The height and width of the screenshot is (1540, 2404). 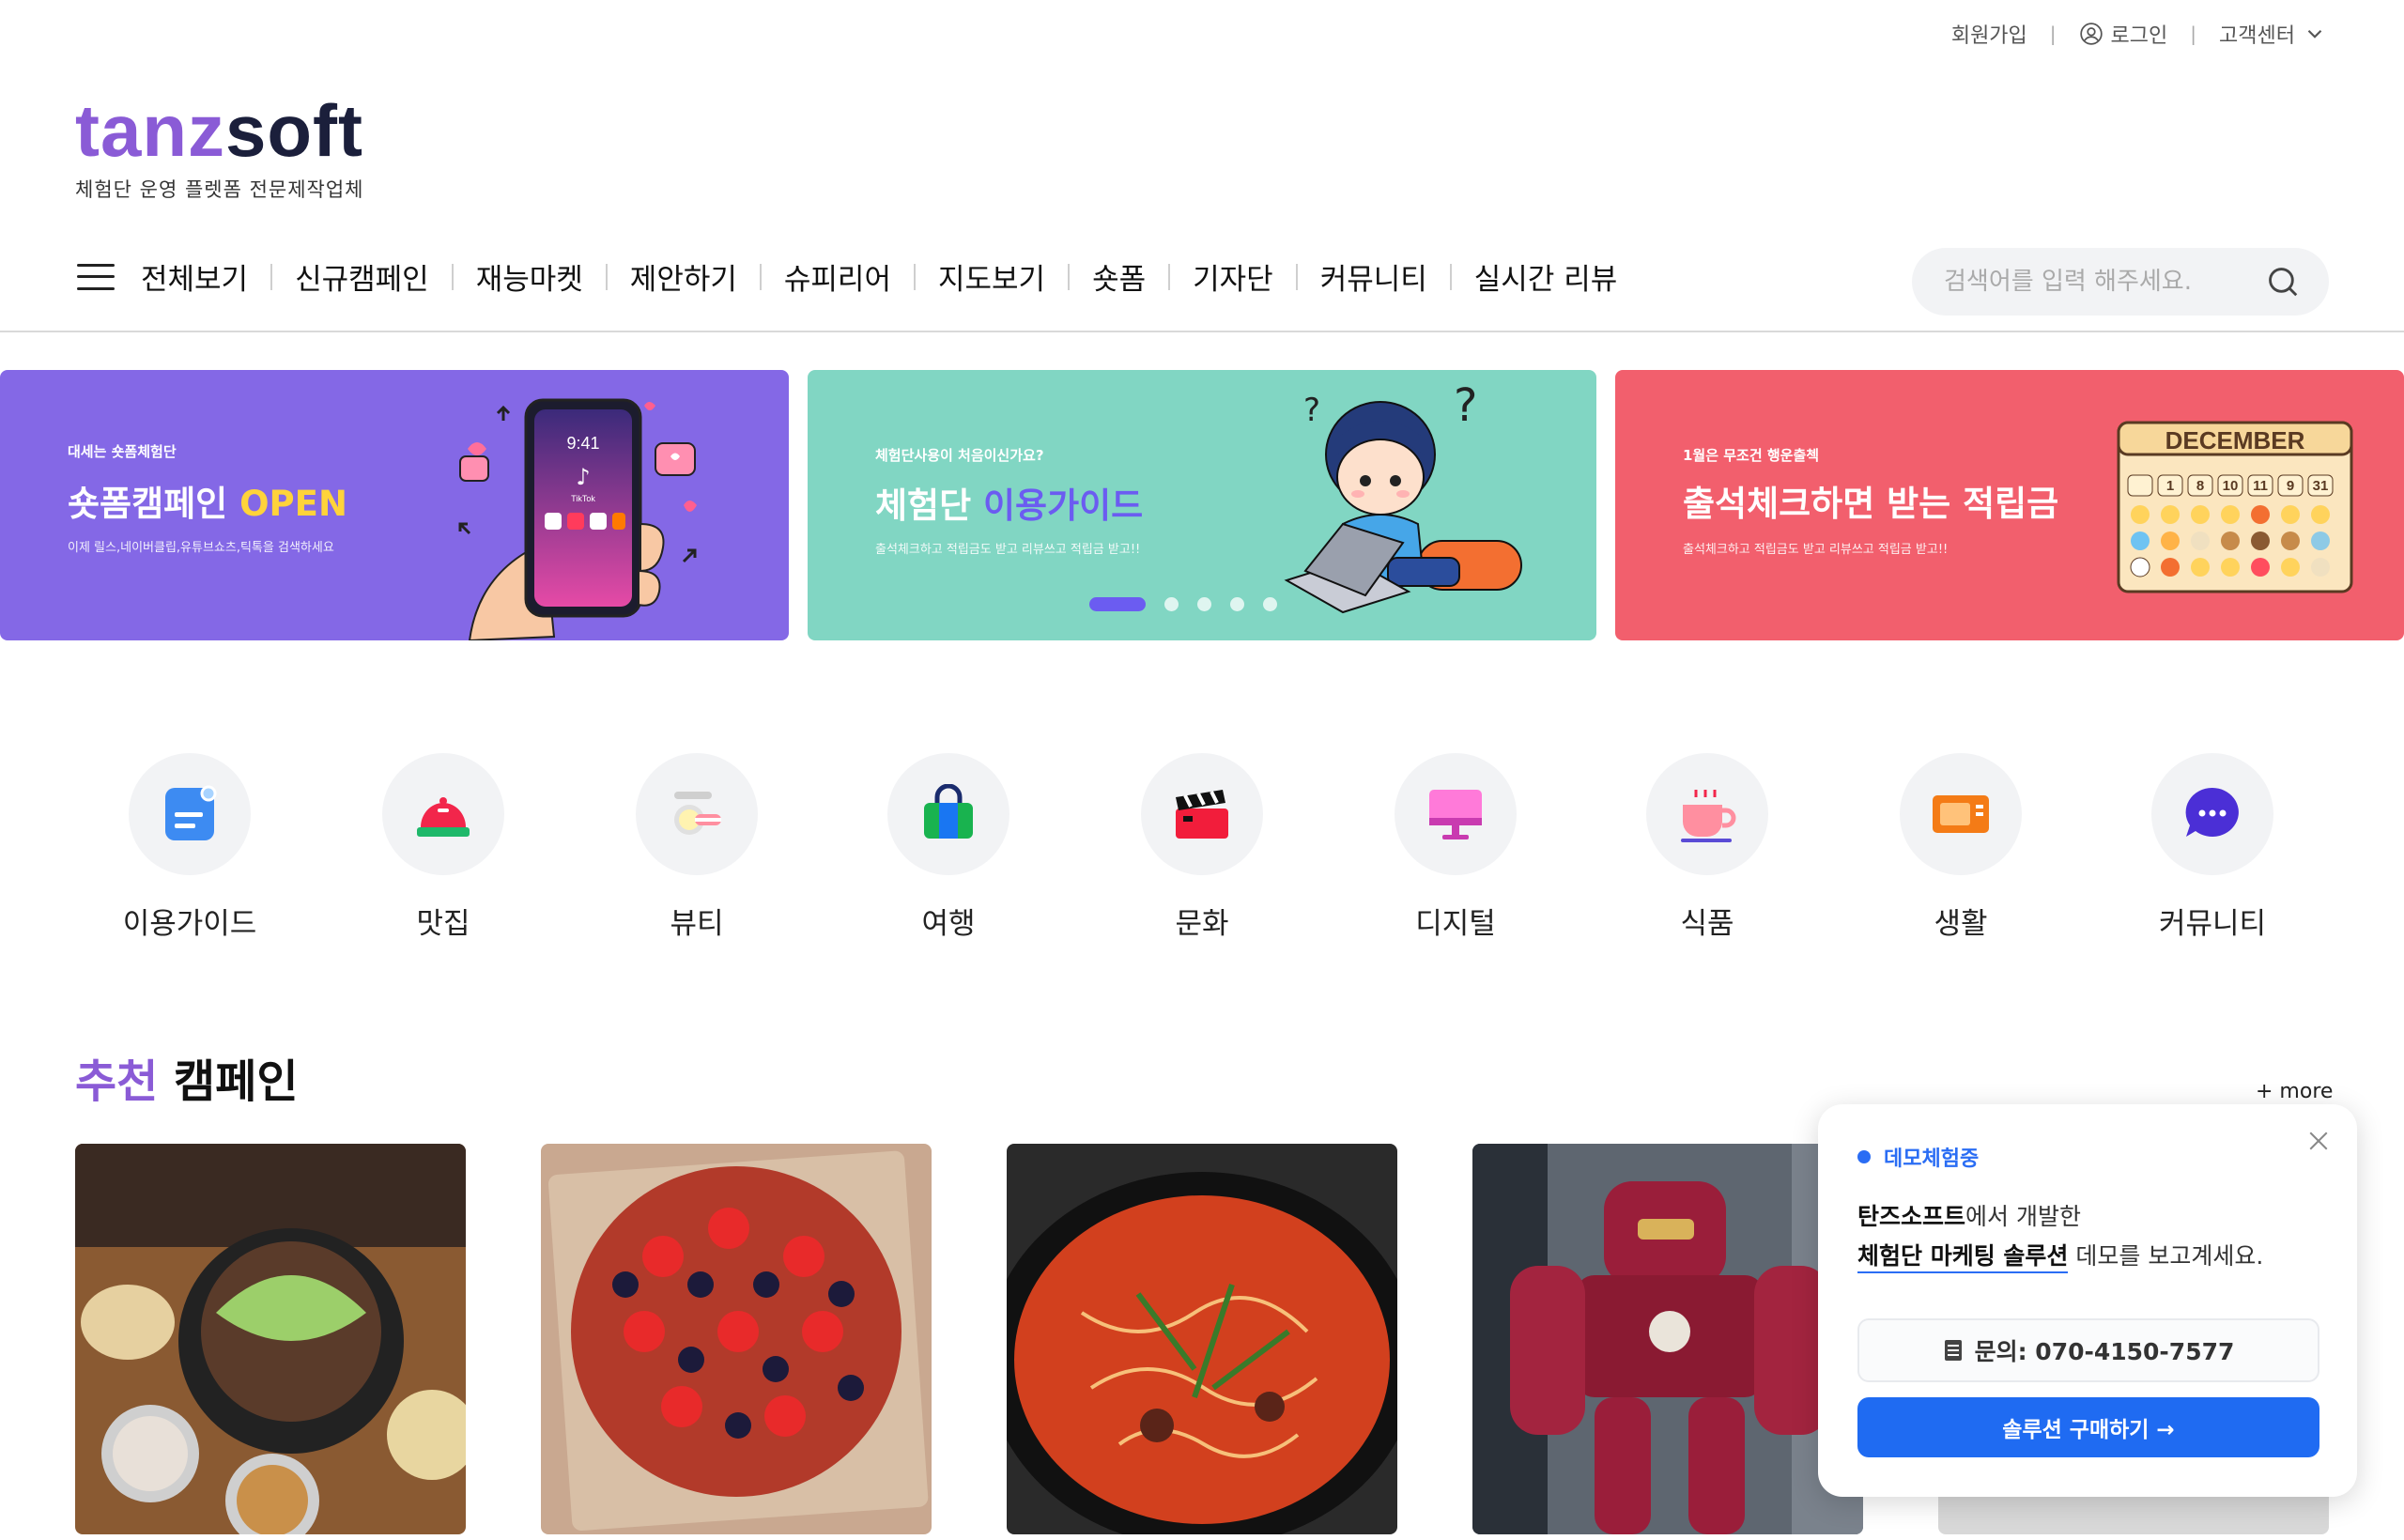 I want to click on category-label: 맛집, so click(x=443, y=924).